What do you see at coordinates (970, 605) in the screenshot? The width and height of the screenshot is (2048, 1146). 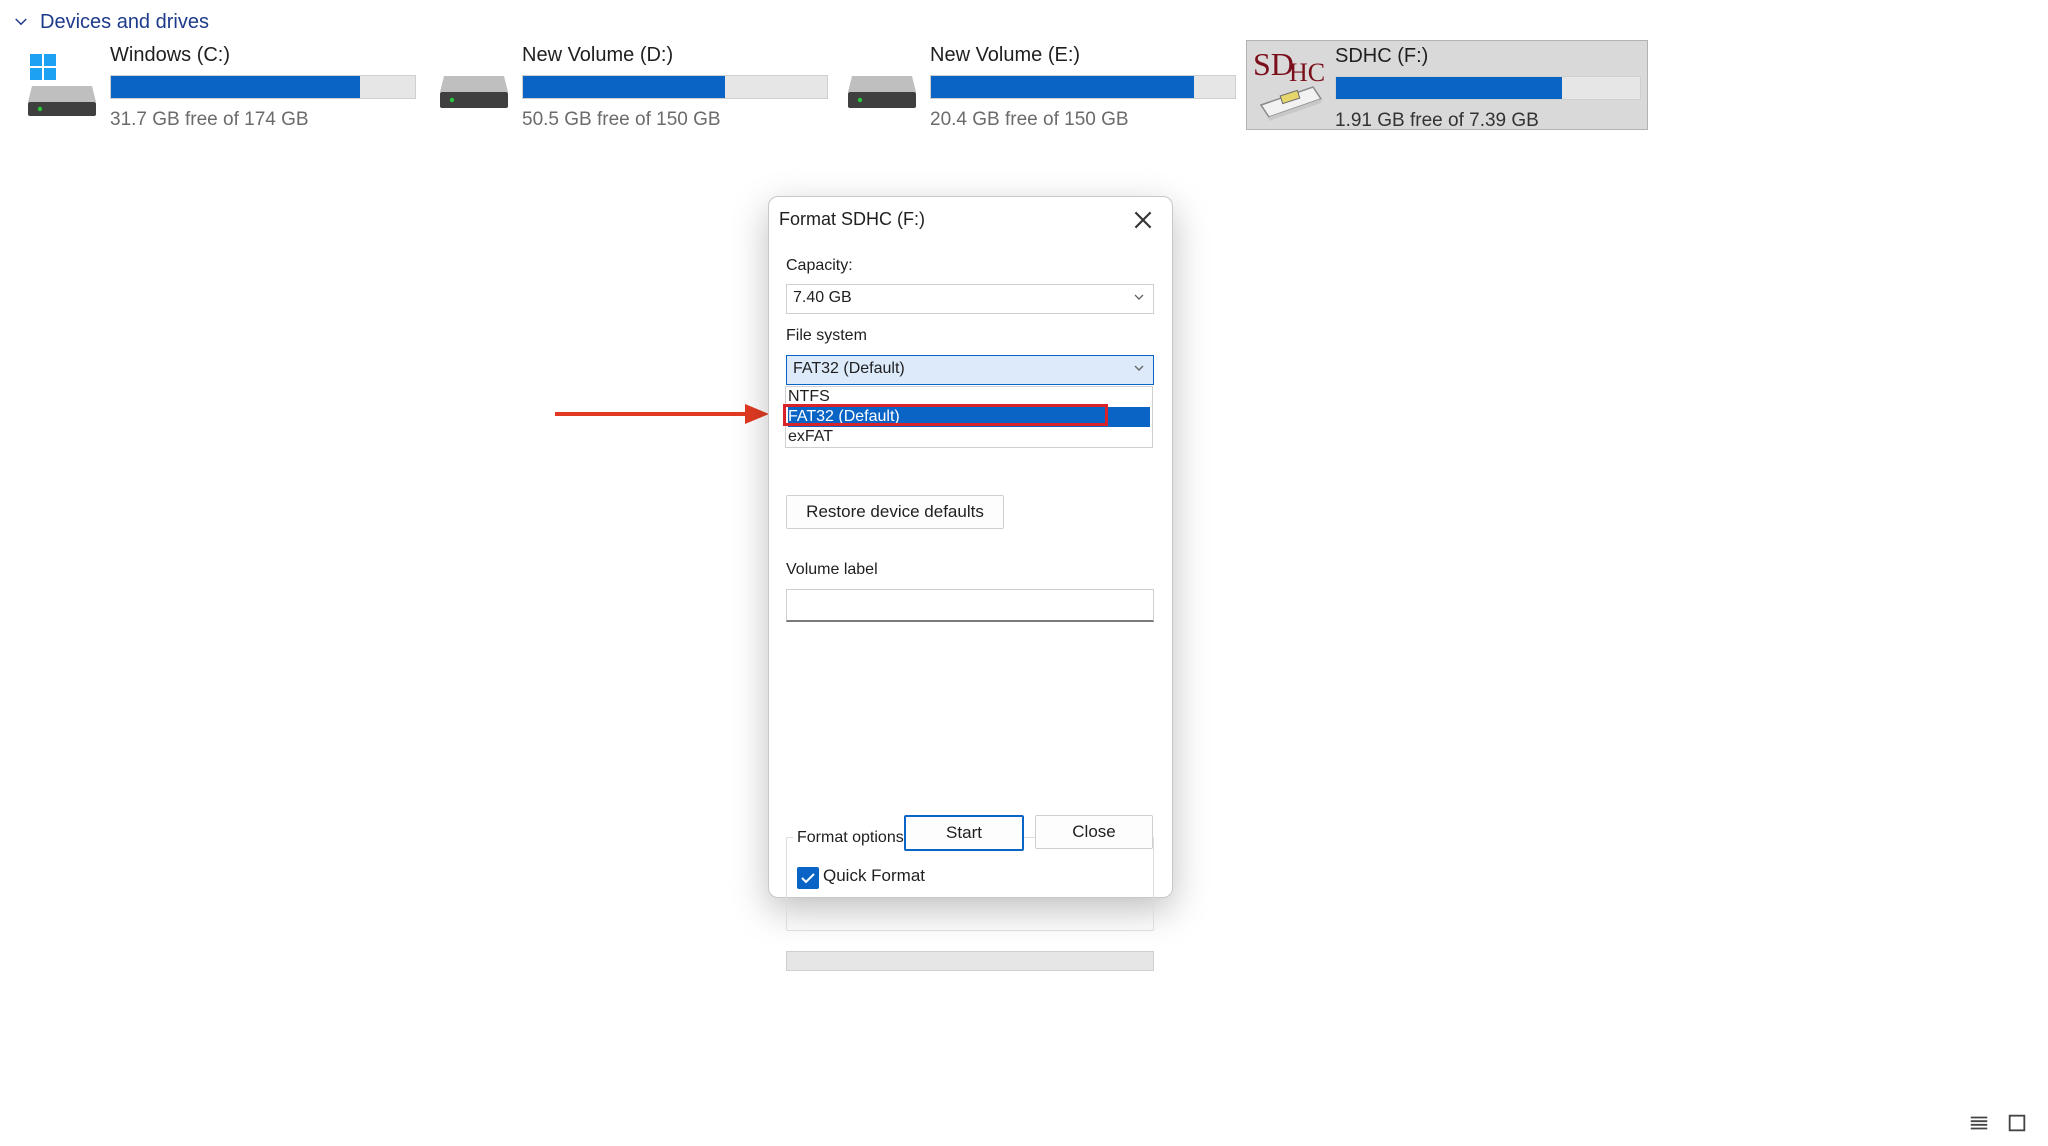 I see `volume-label-input` at bounding box center [970, 605].